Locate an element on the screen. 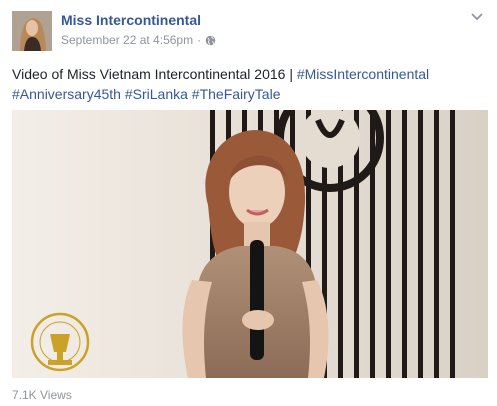  wall-emblem-center is located at coordinates (330, 139).